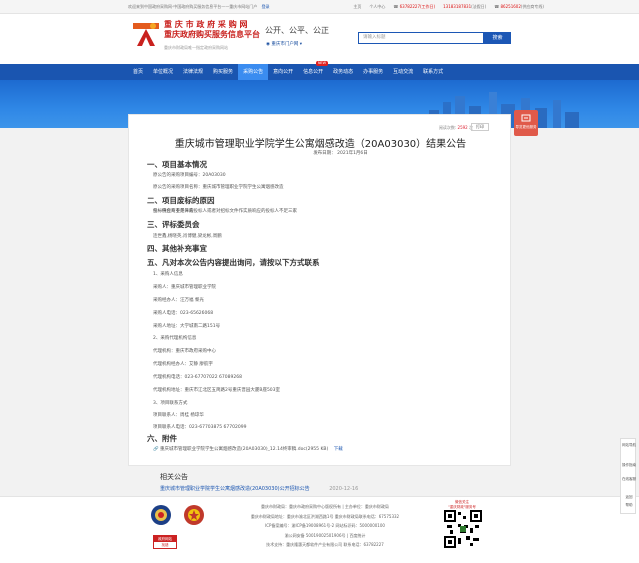 Image resolution: width=639 pixels, height=563 pixels. Describe the element at coordinates (519, 6) in the screenshot. I see `hotline-3: ☎ 86251602(供应商专线)` at that location.